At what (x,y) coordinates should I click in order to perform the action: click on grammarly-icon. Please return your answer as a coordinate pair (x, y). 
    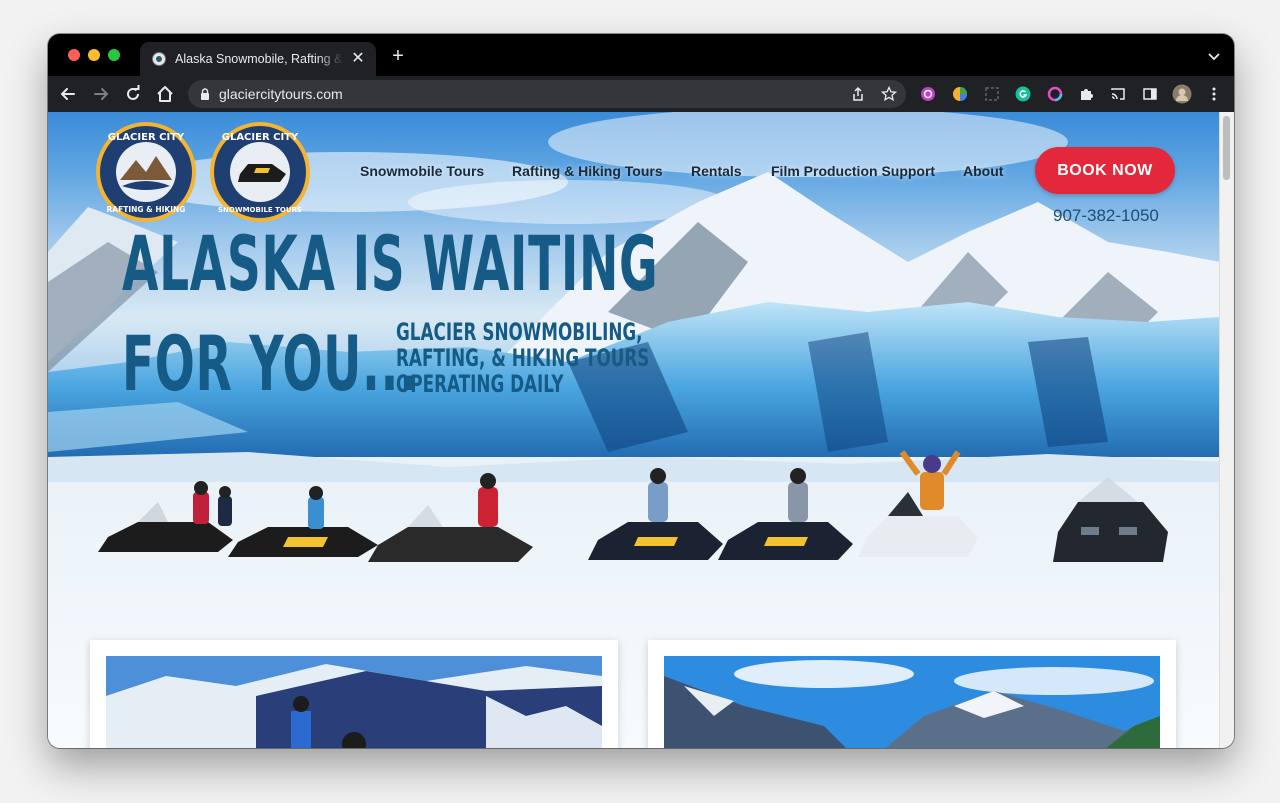
    Looking at the image, I should click on (1023, 94).